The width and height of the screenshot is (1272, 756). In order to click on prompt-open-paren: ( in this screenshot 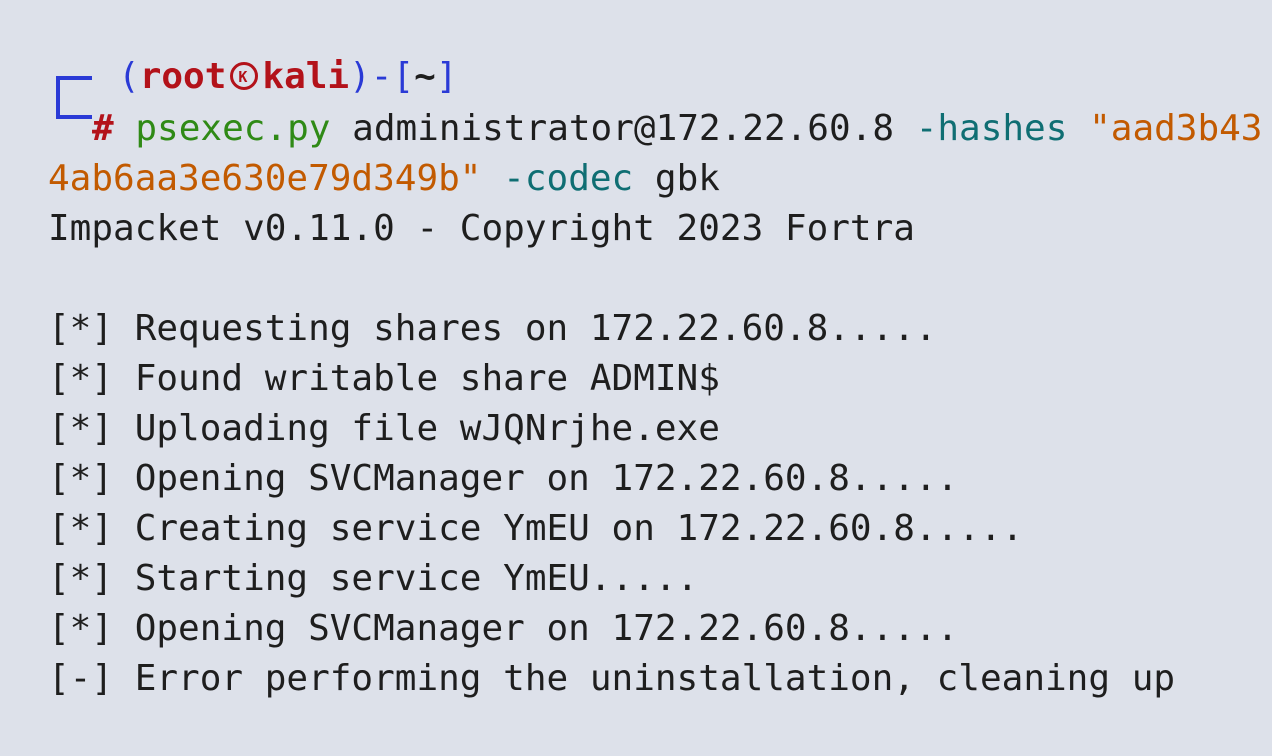, I will do `click(129, 76)`.